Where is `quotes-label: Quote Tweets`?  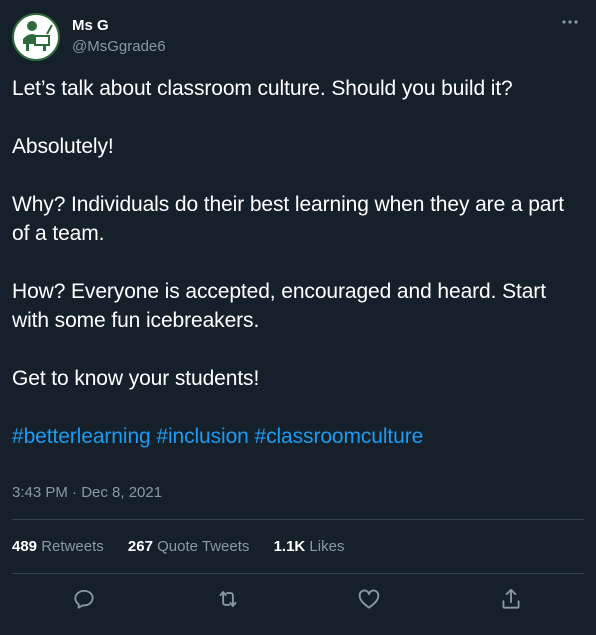 quotes-label: Quote Tweets is located at coordinates (203, 546).